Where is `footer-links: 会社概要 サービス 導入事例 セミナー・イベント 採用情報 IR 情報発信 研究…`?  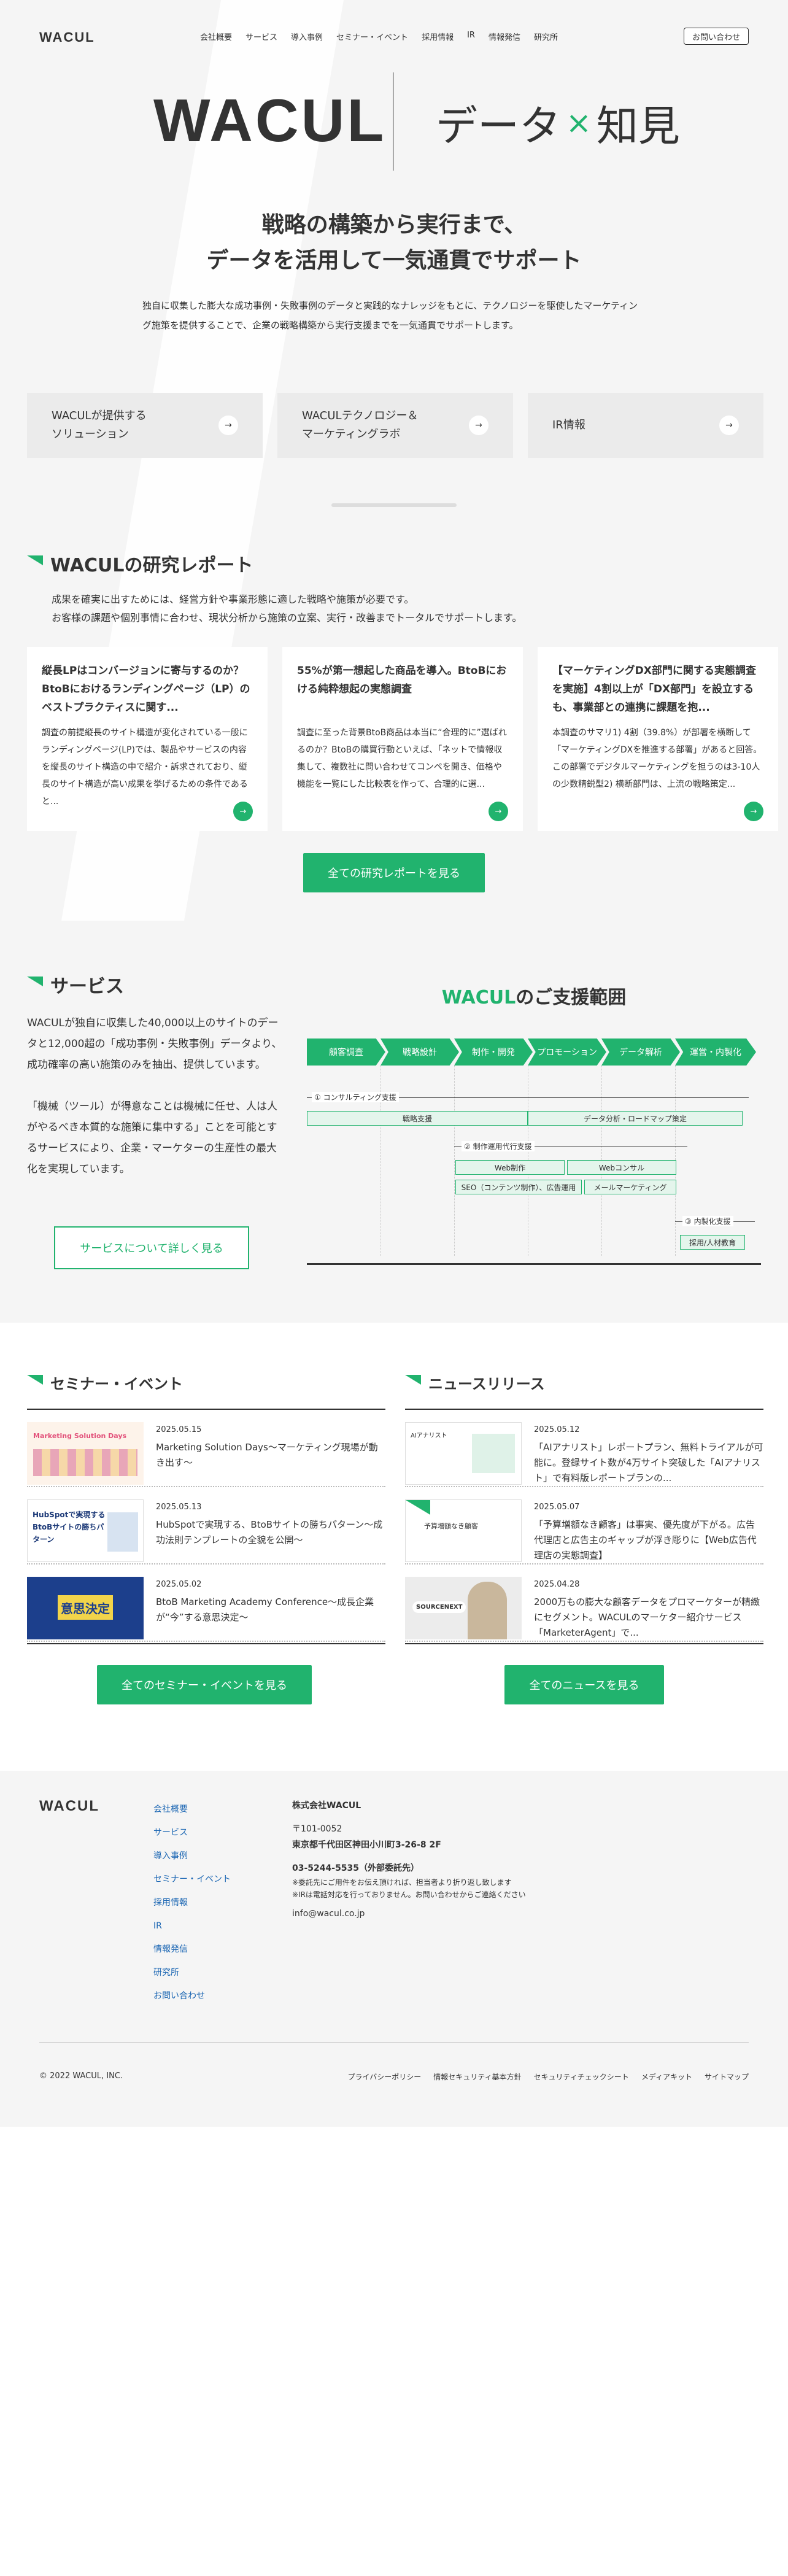
footer-links: 会社概要 サービス 導入事例 セミナー・イベント 採用情報 IR 情報発信 研究… is located at coordinates (192, 1903).